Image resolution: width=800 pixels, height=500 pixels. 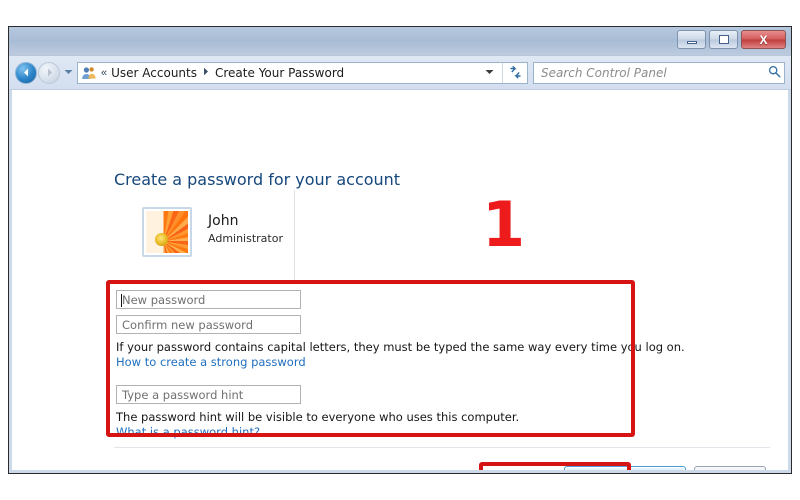 What do you see at coordinates (154, 73) in the screenshot?
I see `breadcrumb-item-user-accounts: User Accounts` at bounding box center [154, 73].